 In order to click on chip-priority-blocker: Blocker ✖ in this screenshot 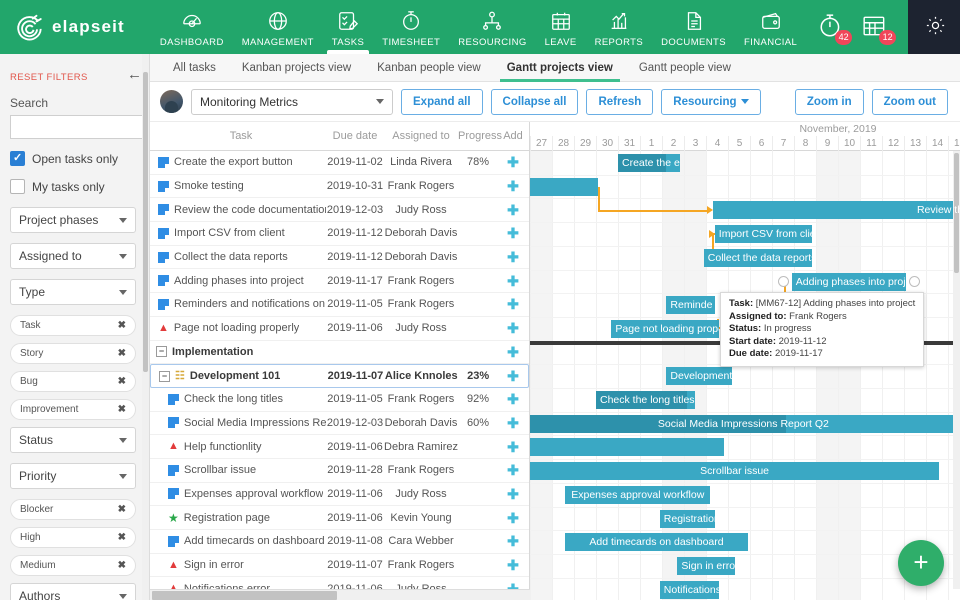, I will do `click(73, 509)`.